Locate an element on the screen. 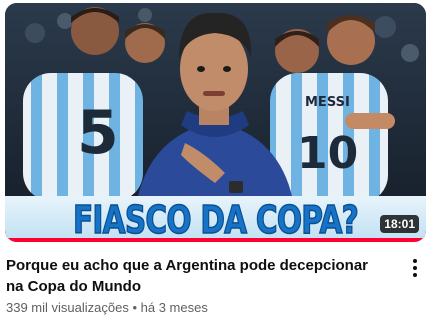 This screenshot has height=323, width=431. watch-progress-fill is located at coordinates (215, 240).